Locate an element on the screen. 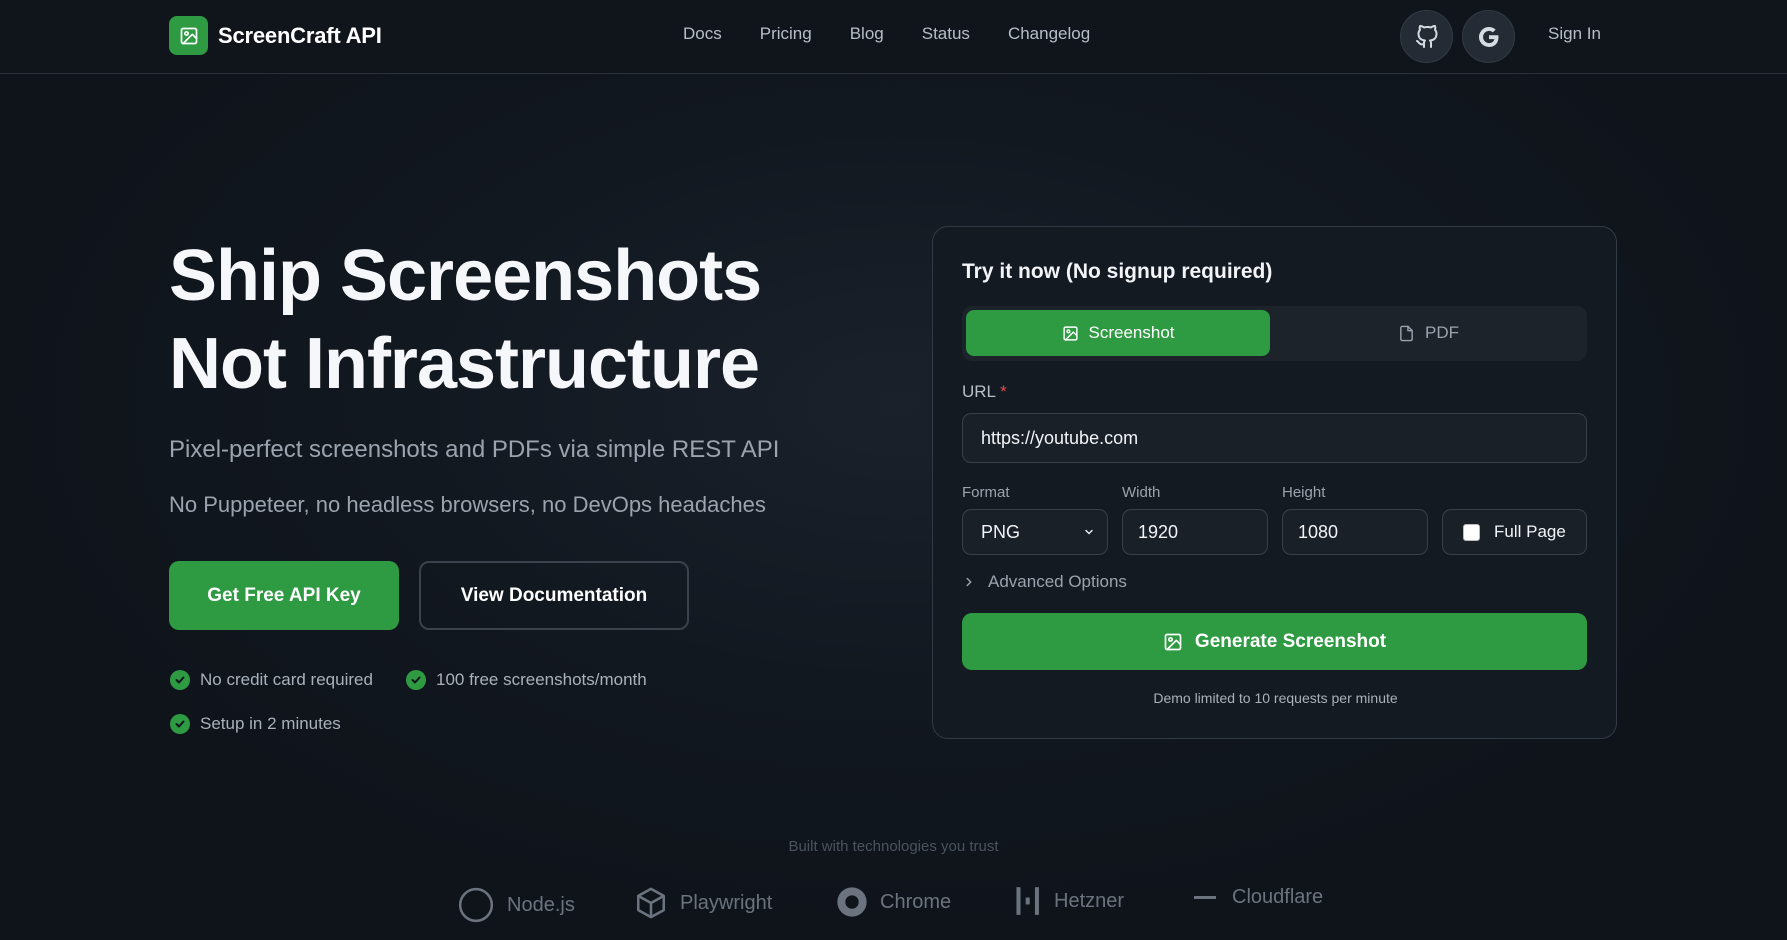 The image size is (1787, 940). hero-title-line2: Not Infrastructure is located at coordinates (464, 364).